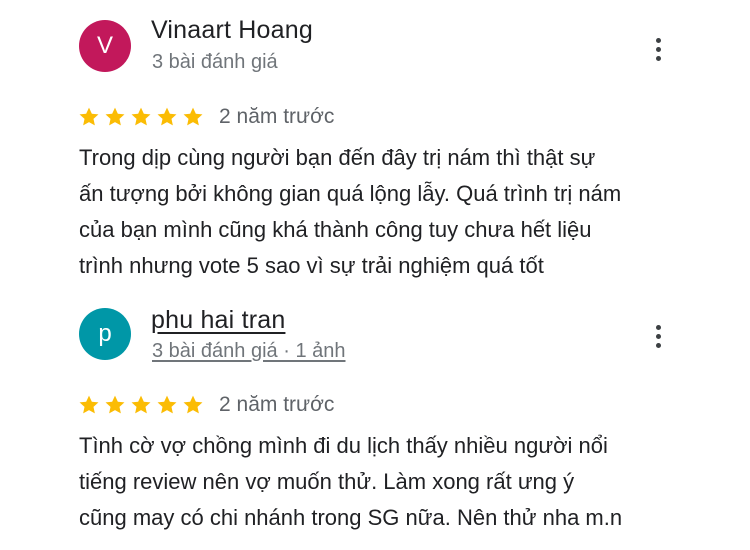 The image size is (750, 550). What do you see at coordinates (232, 30) in the screenshot?
I see `reviewer-name: Vinaart Hoang` at bounding box center [232, 30].